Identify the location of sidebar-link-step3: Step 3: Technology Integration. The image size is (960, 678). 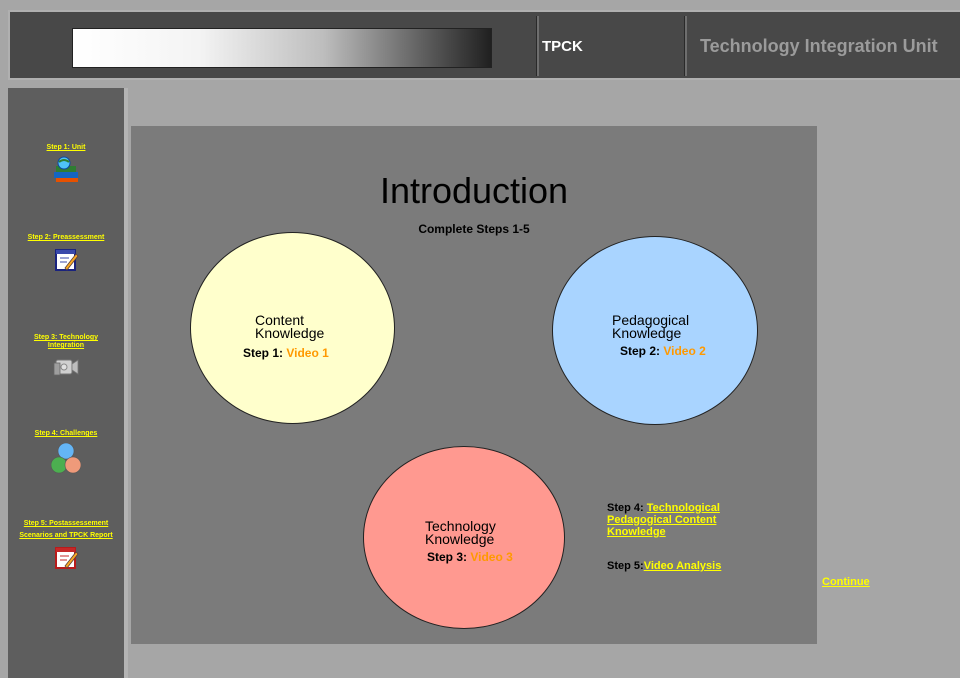
(66, 342).